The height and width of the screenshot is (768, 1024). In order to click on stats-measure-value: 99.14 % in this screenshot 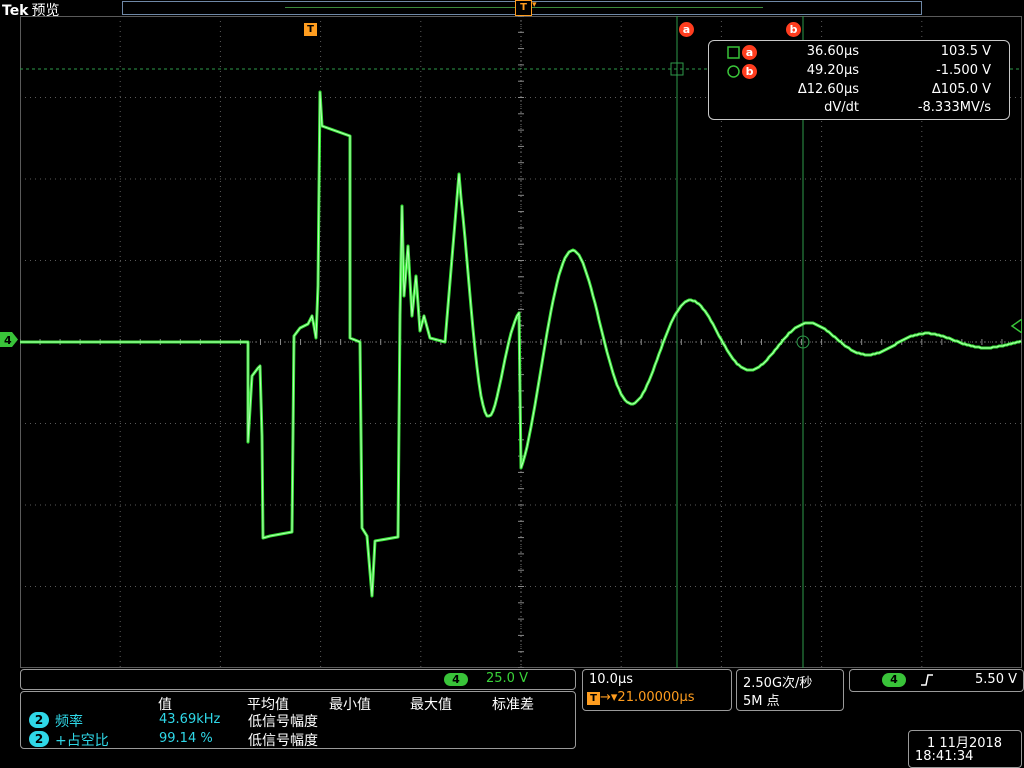, I will do `click(186, 738)`.